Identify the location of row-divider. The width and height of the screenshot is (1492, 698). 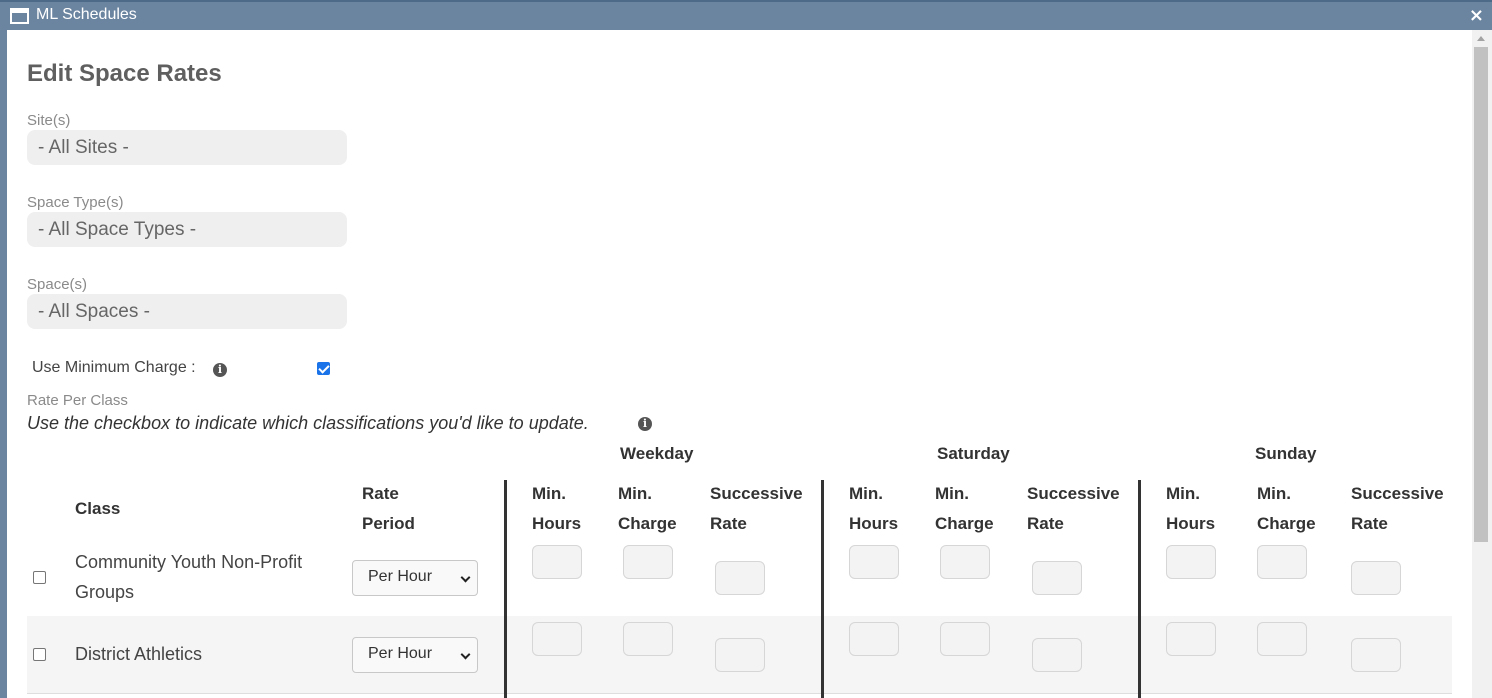
(739, 693).